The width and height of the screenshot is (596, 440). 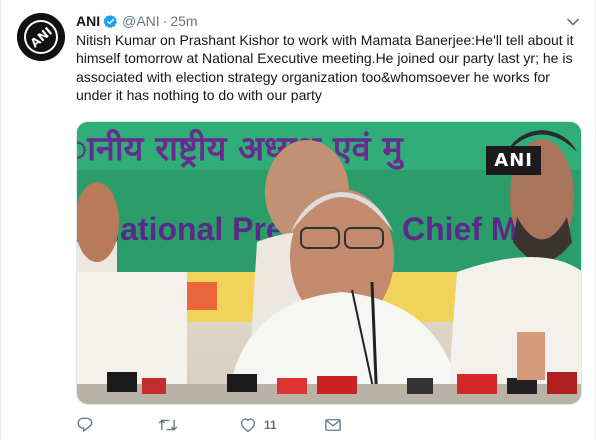 I want to click on reply-button, so click(x=85, y=425).